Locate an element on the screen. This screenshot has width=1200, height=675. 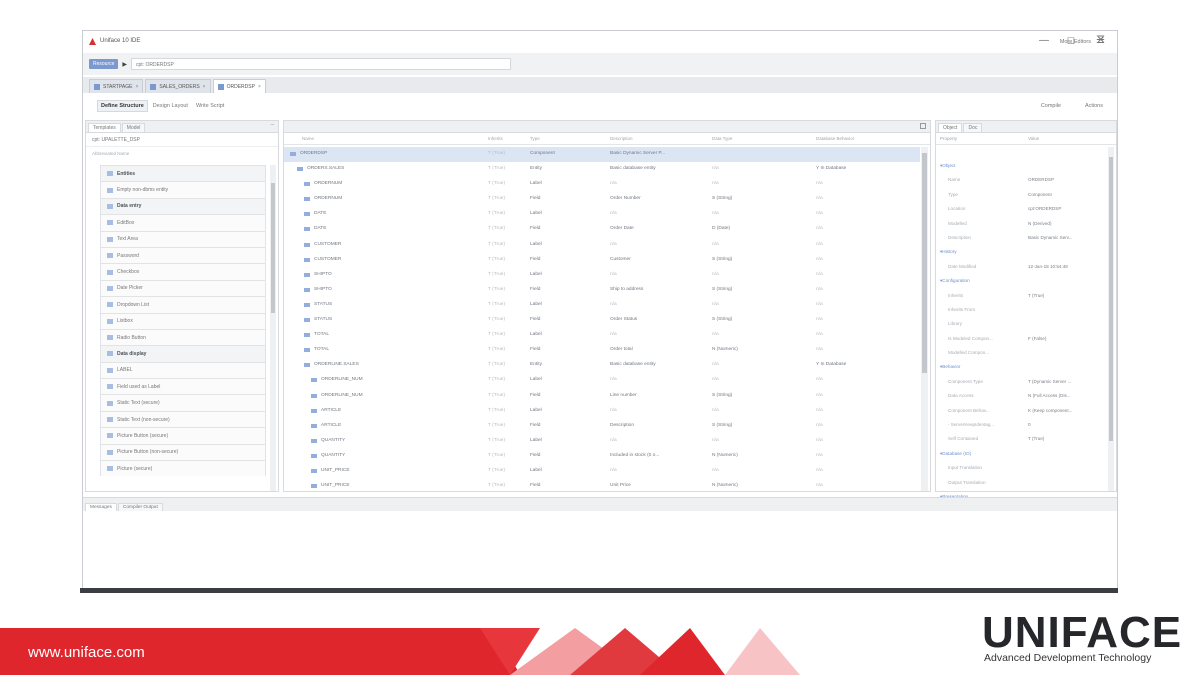
palette-item: Text Area is located at coordinates (183, 238).